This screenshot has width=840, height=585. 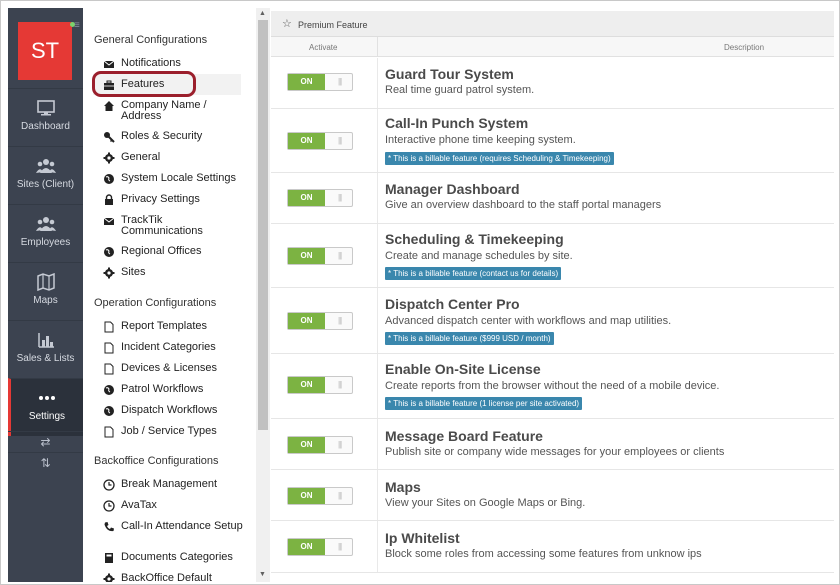 I want to click on nav-sales-lists: Sales & Lists, so click(x=45, y=349).